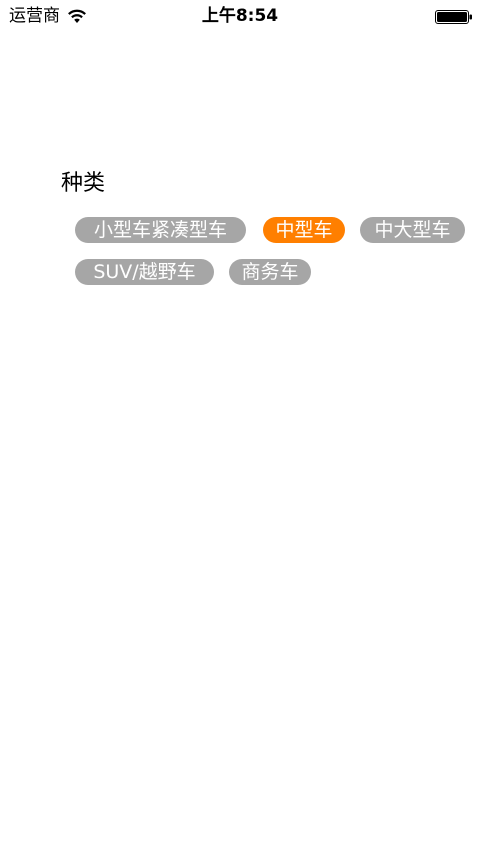 The image size is (480, 852). I want to click on tag-small-compact-car: 小型车紧凑型车, so click(160, 230).